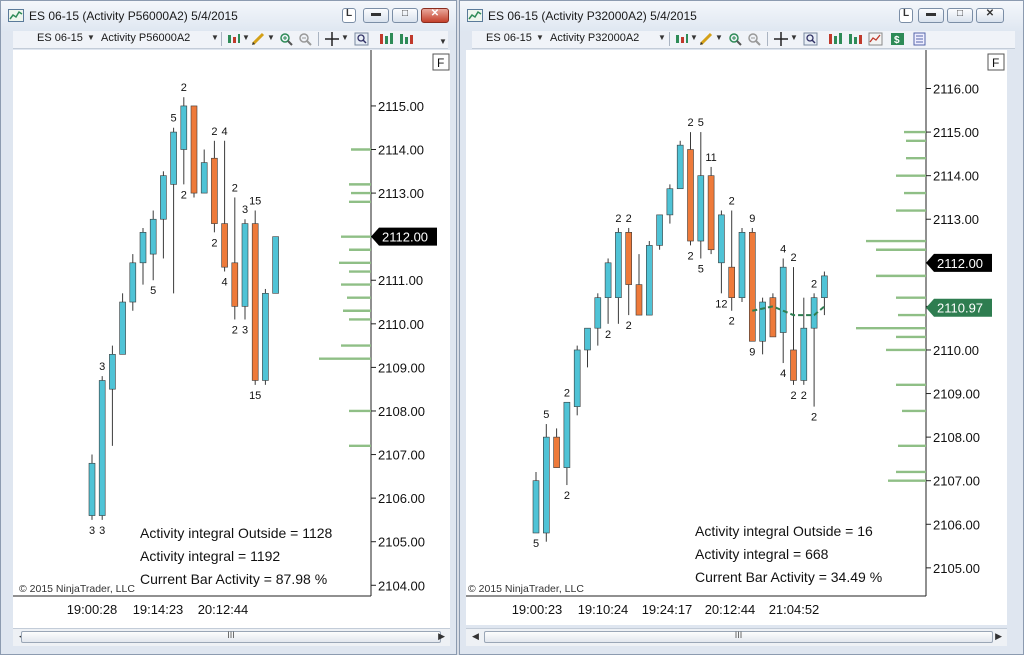  What do you see at coordinates (245, 210) in the screenshot?
I see `activity-label-top: 3` at bounding box center [245, 210].